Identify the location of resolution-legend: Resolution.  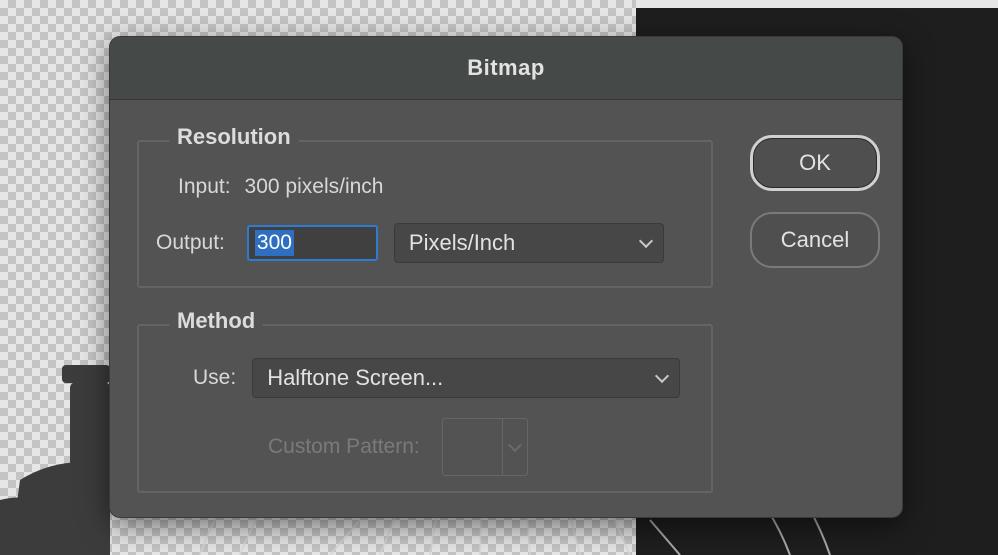
(234, 137).